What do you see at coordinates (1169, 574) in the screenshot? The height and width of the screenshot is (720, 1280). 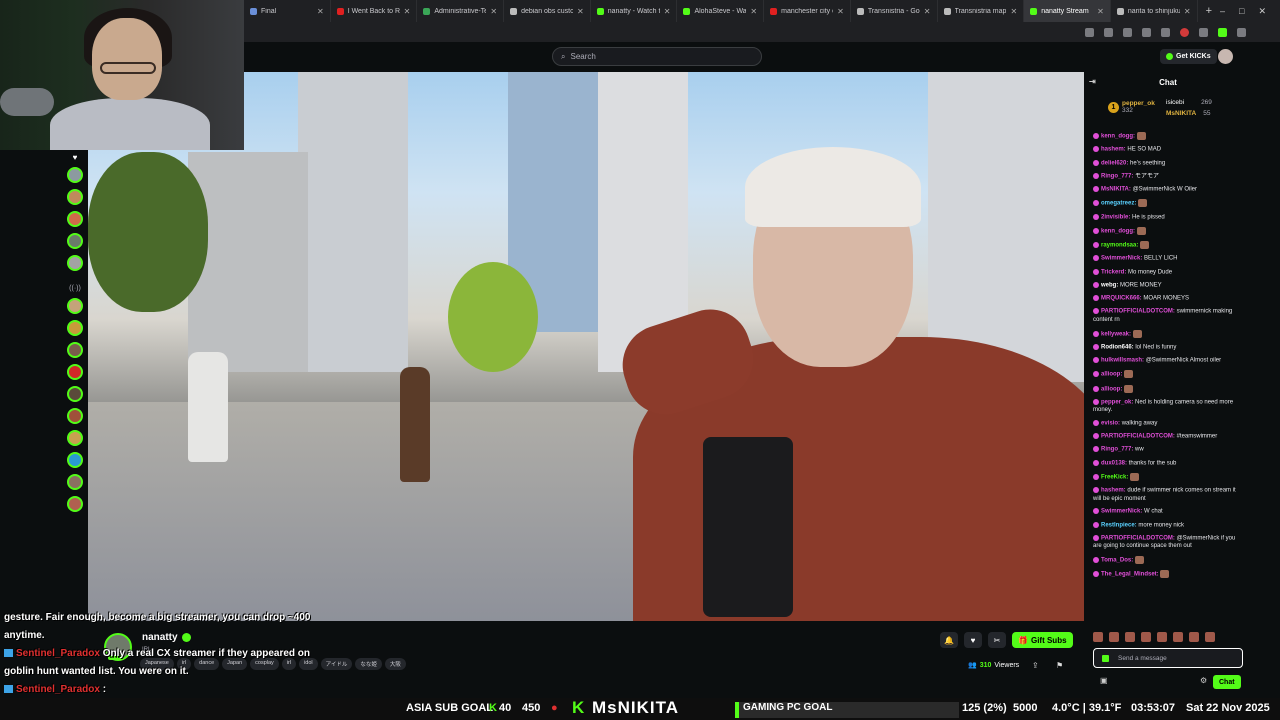 I see `chat-message: The_Legal_Mindset:` at bounding box center [1169, 574].